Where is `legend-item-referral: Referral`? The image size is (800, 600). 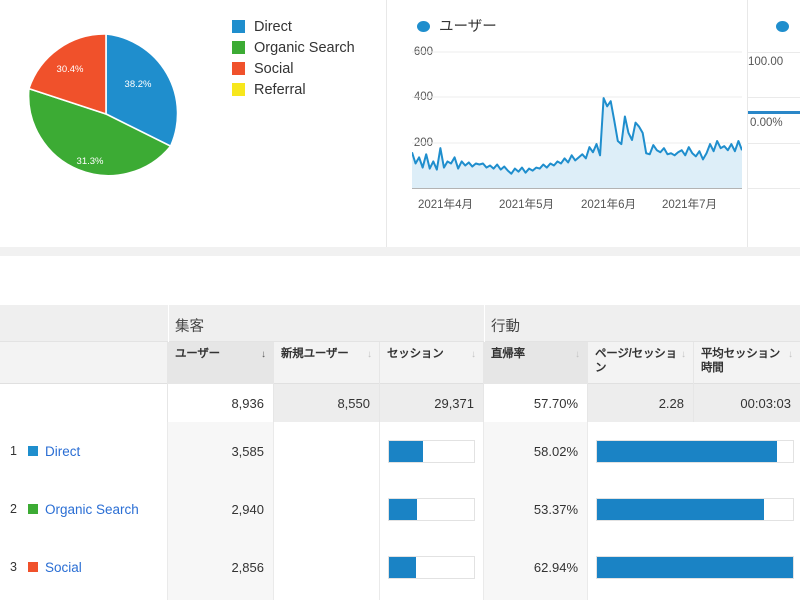
legend-item-referral: Referral is located at coordinates (293, 89).